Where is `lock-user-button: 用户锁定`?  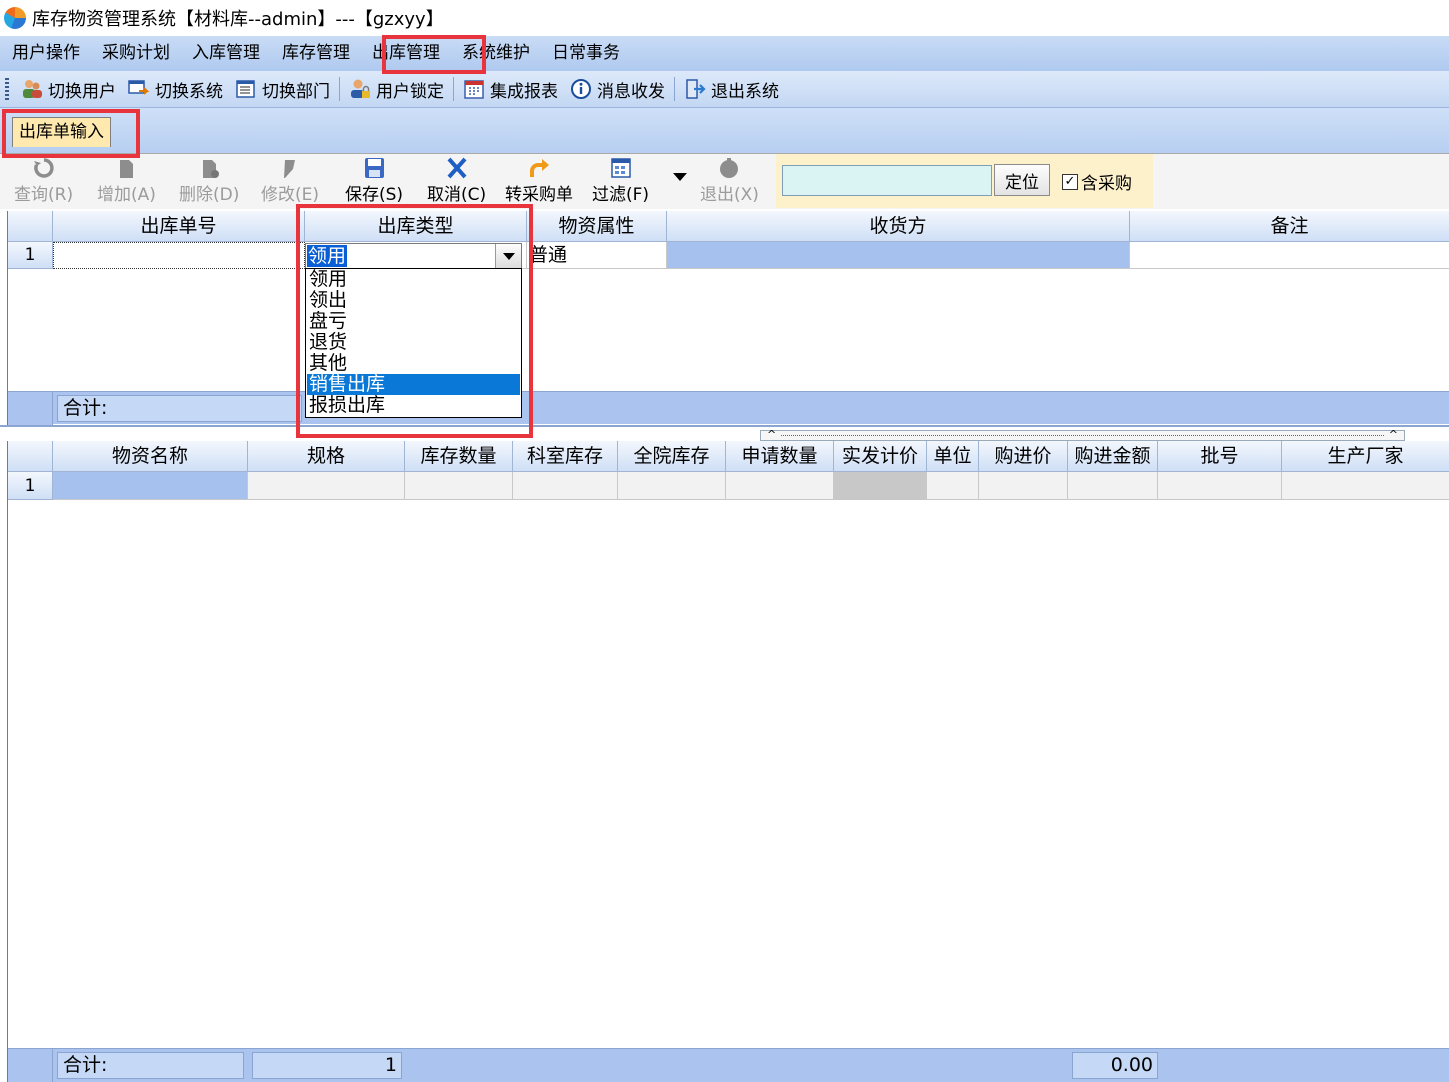
lock-user-button: 用户锁定 is located at coordinates (396, 89).